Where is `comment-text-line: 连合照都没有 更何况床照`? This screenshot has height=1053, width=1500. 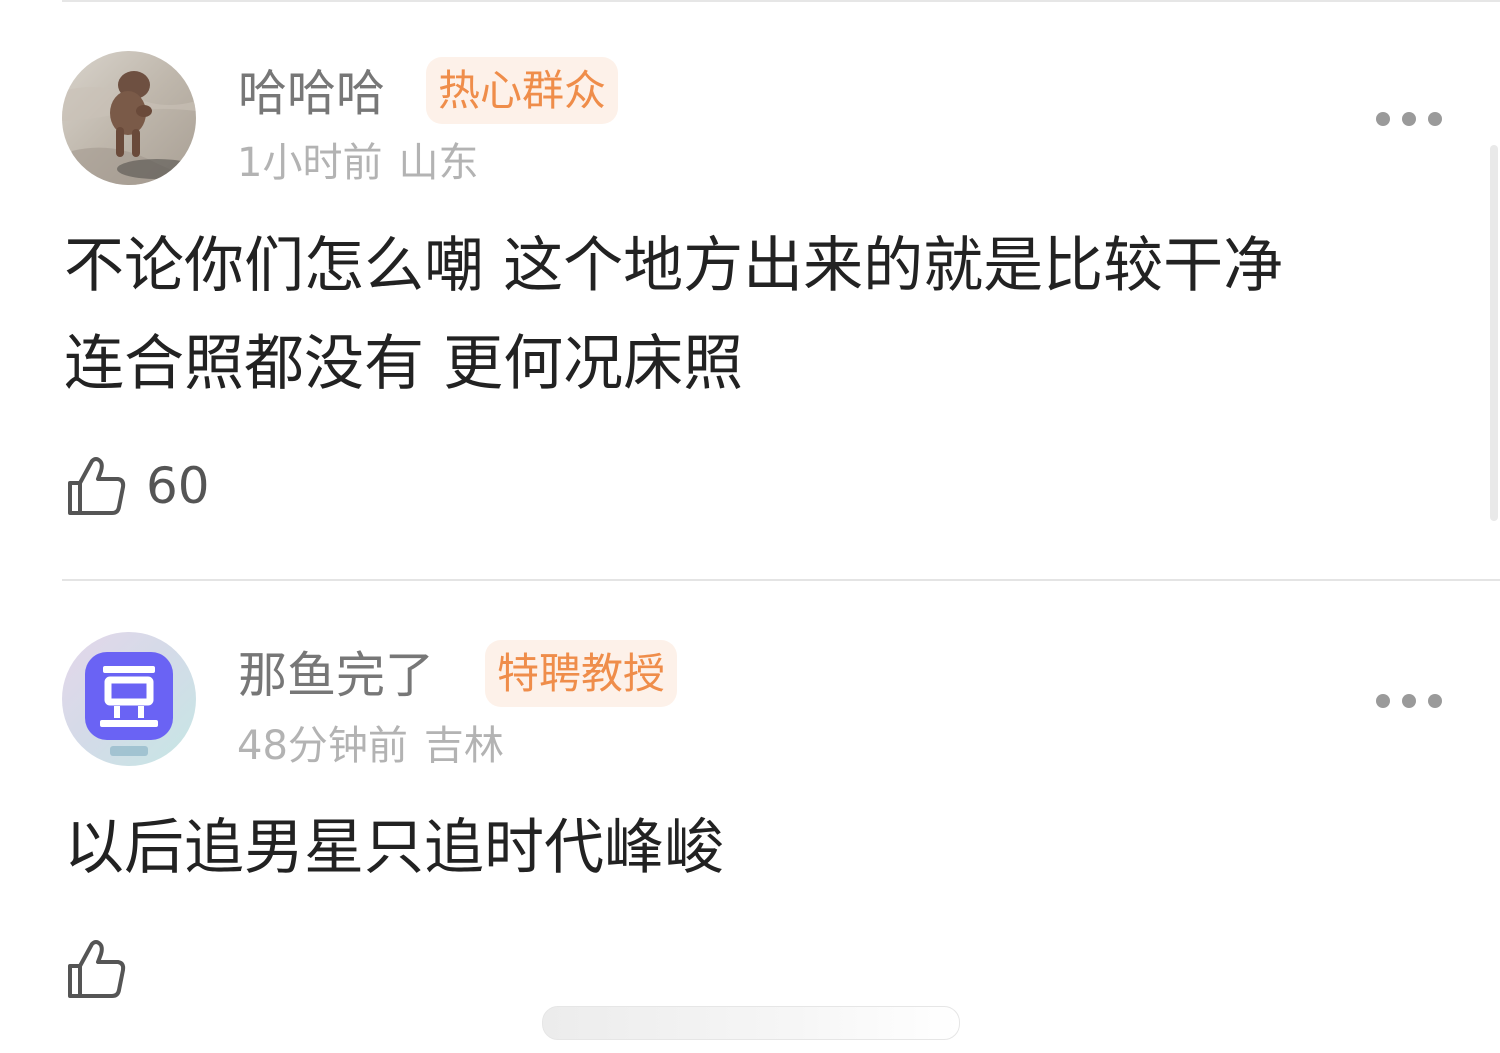 comment-text-line: 连合照都没有 更何况床照 is located at coordinates (404, 364).